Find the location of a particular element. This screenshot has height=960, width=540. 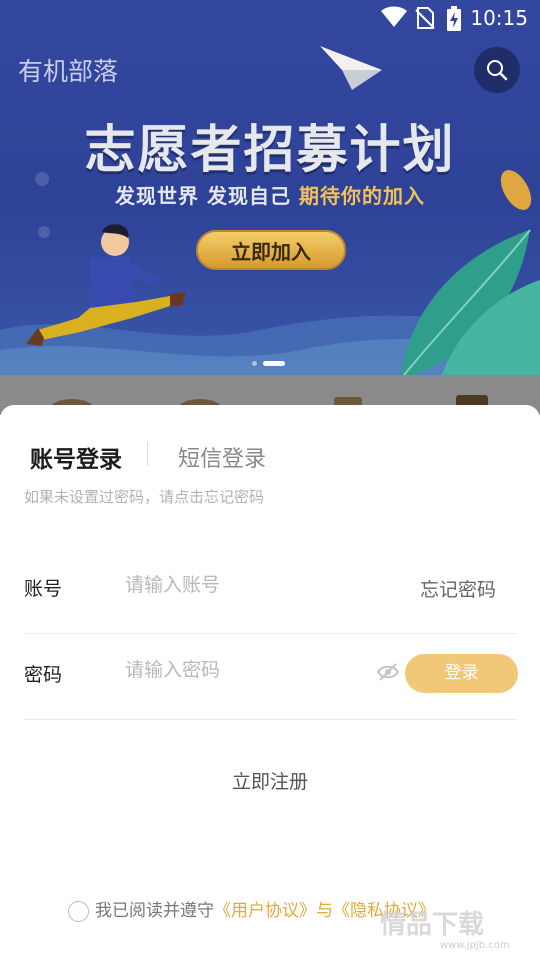

carousel-dot is located at coordinates (254, 363).